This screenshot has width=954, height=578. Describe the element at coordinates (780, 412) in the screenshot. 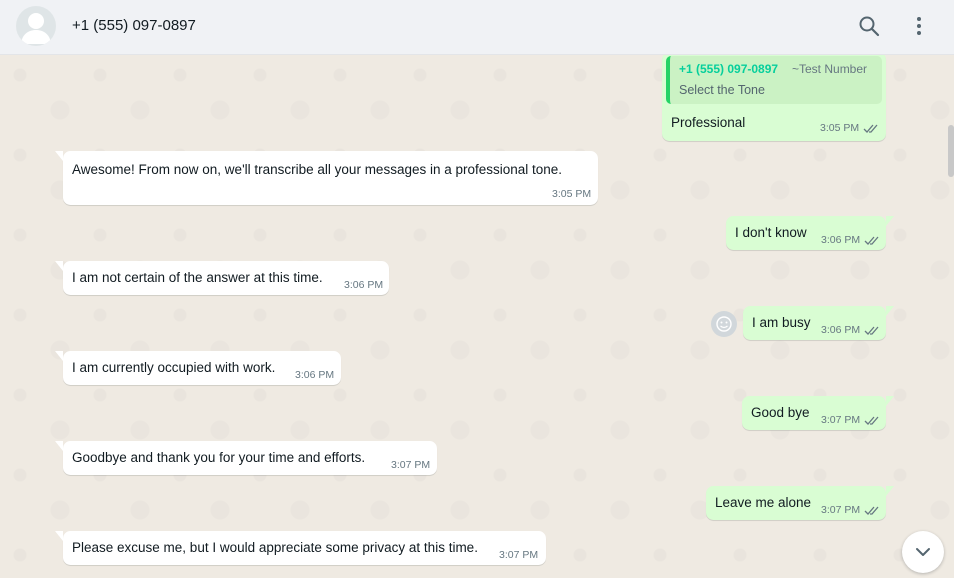

I see `message-text: Good bye` at that location.